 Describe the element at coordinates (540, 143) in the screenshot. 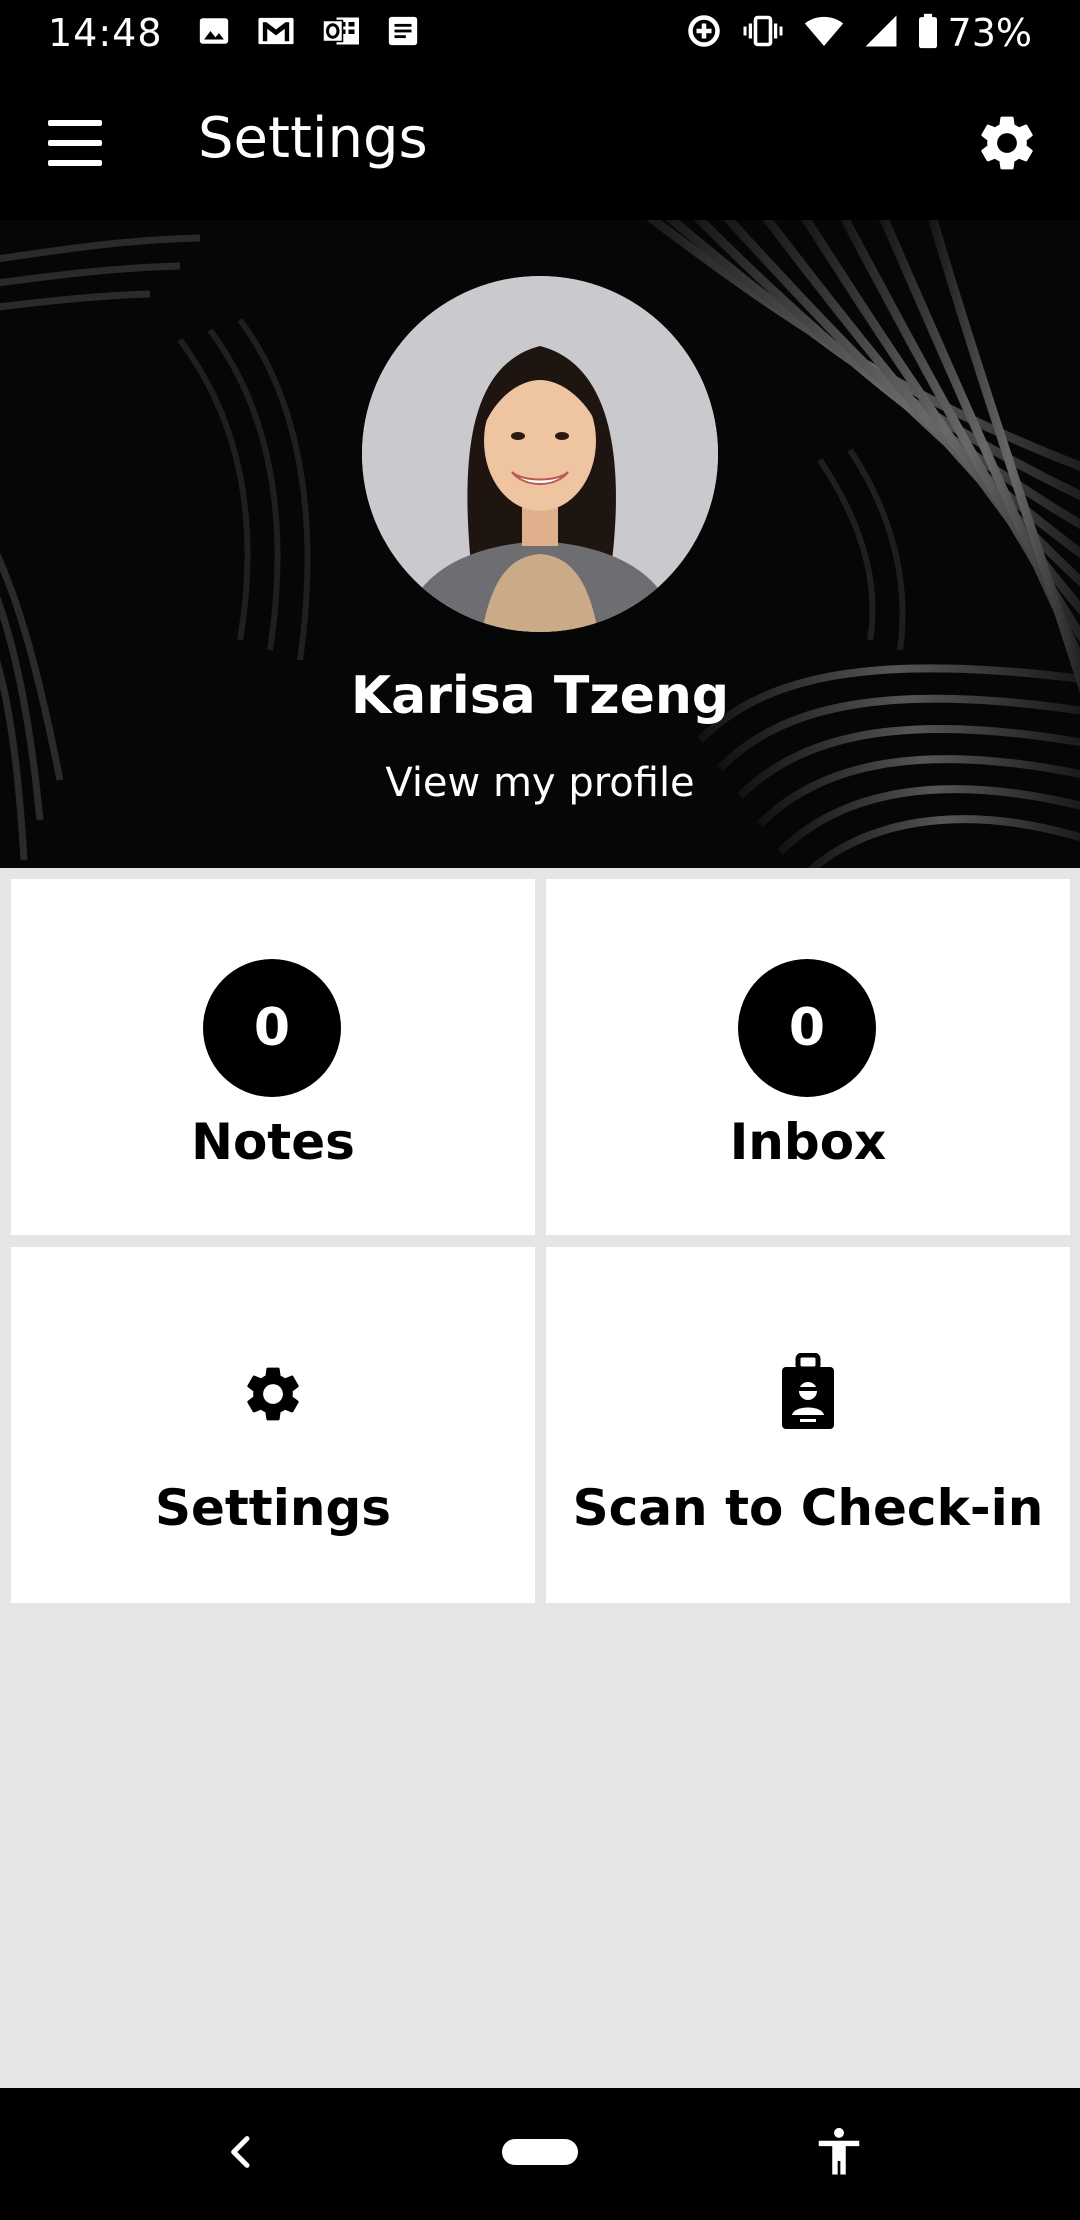

I see `app-bar: Settings` at that location.